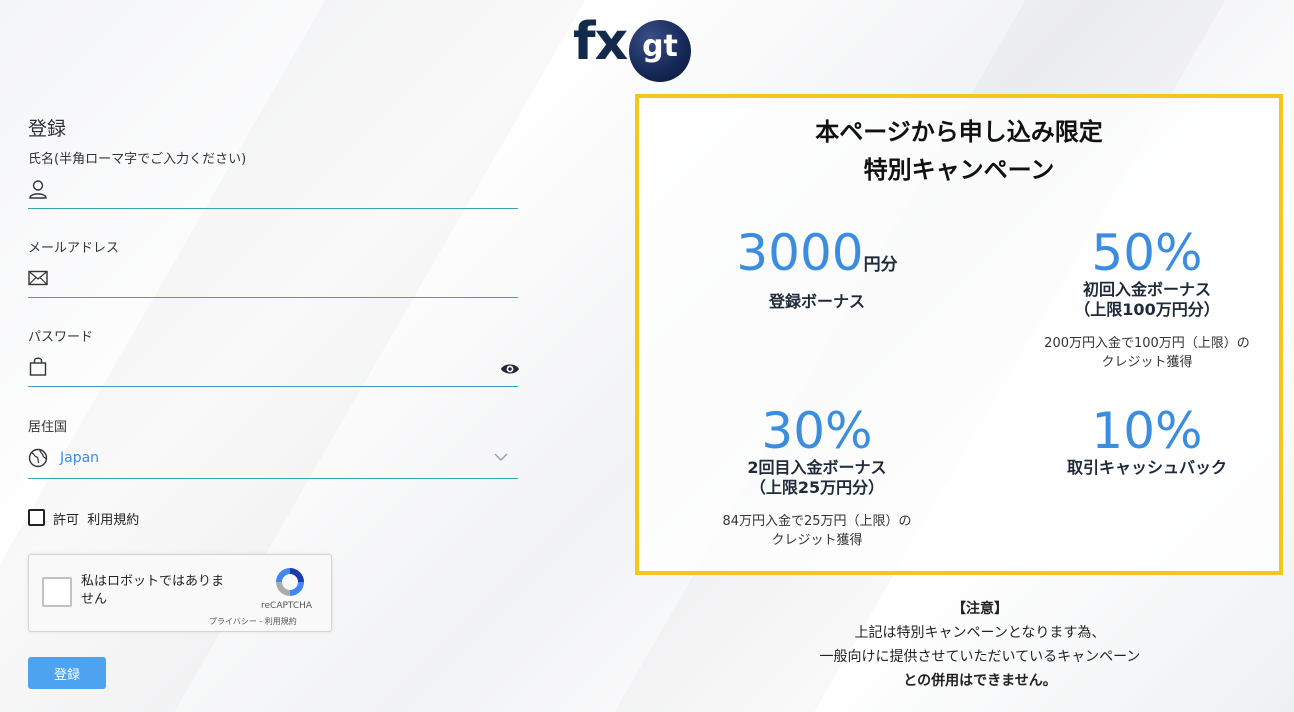 This screenshot has height=712, width=1294. Describe the element at coordinates (1146, 289) in the screenshot. I see `bonus-label: 初回入金ボーナス` at that location.